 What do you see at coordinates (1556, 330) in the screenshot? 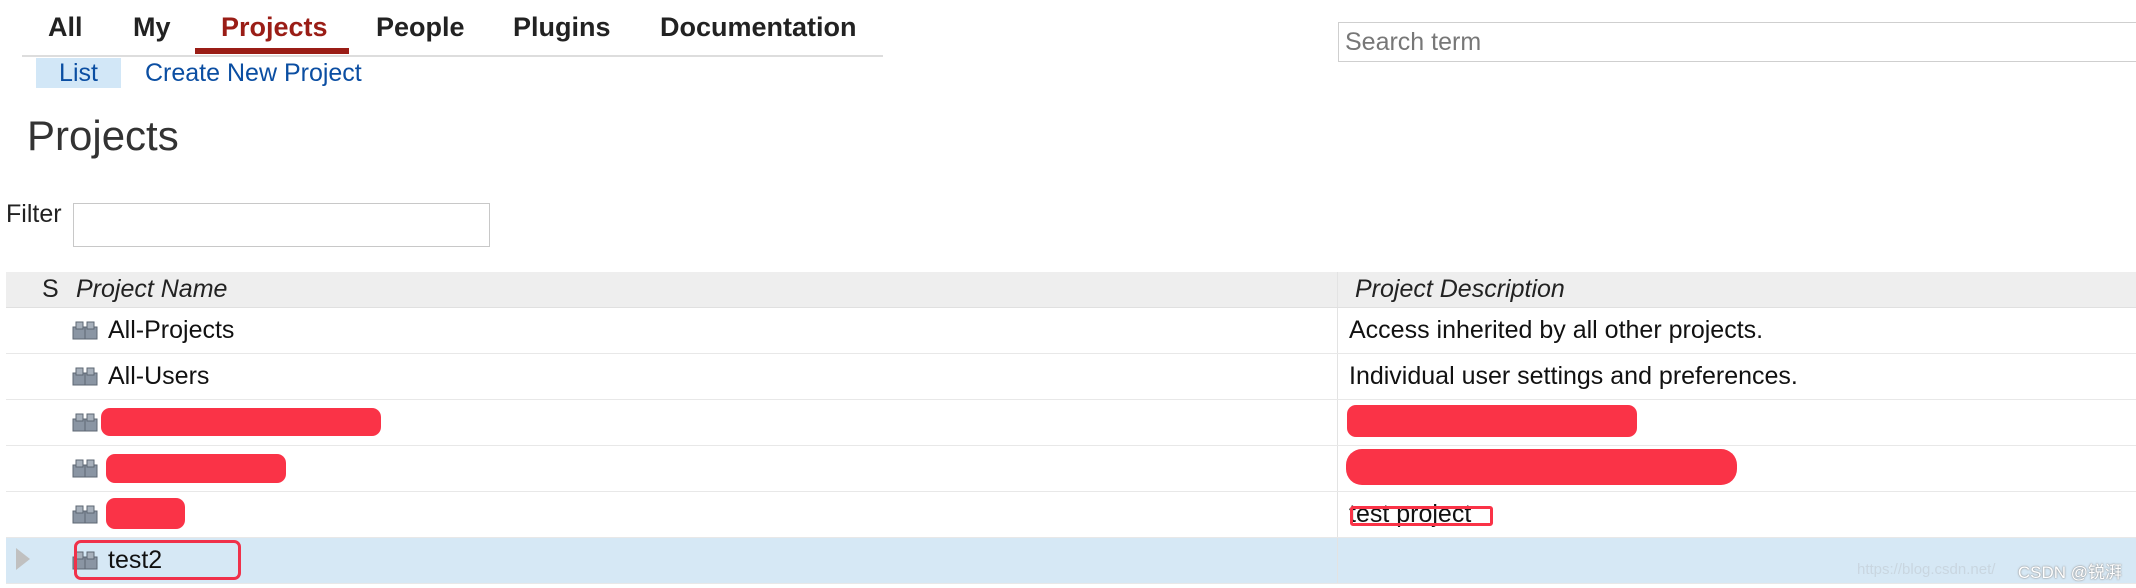
I see `project-description: Access inherited by all other projects.` at bounding box center [1556, 330].